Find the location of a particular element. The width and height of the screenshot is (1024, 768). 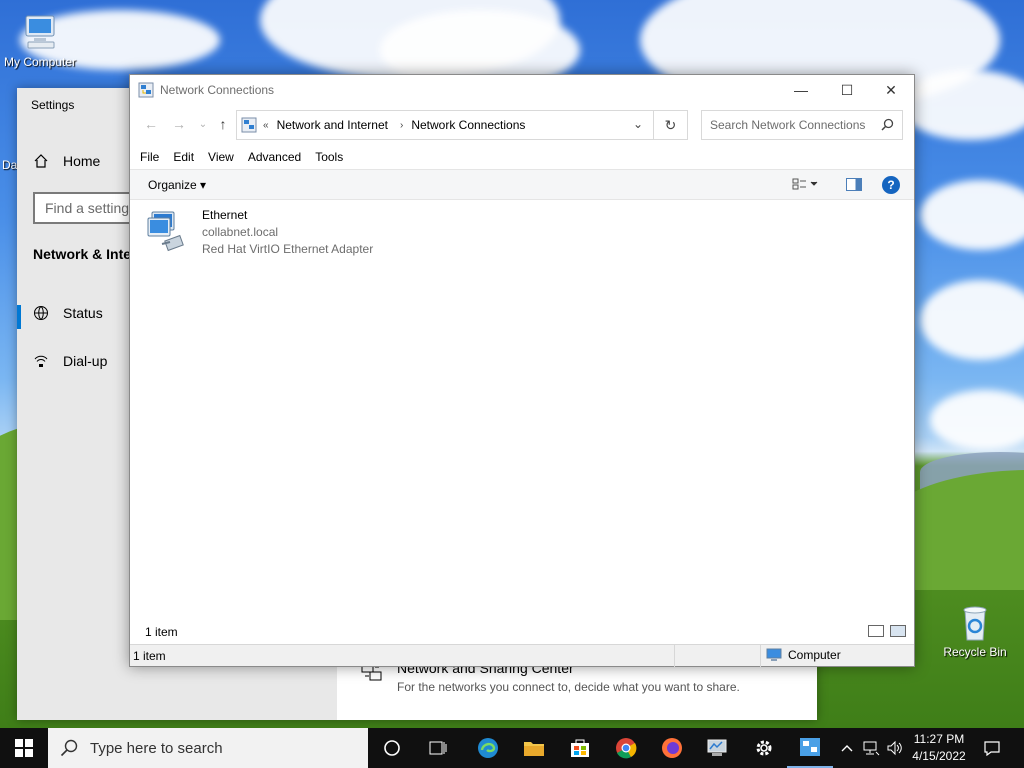

desktop-icon-label: My Computer is located at coordinates (40, 62).